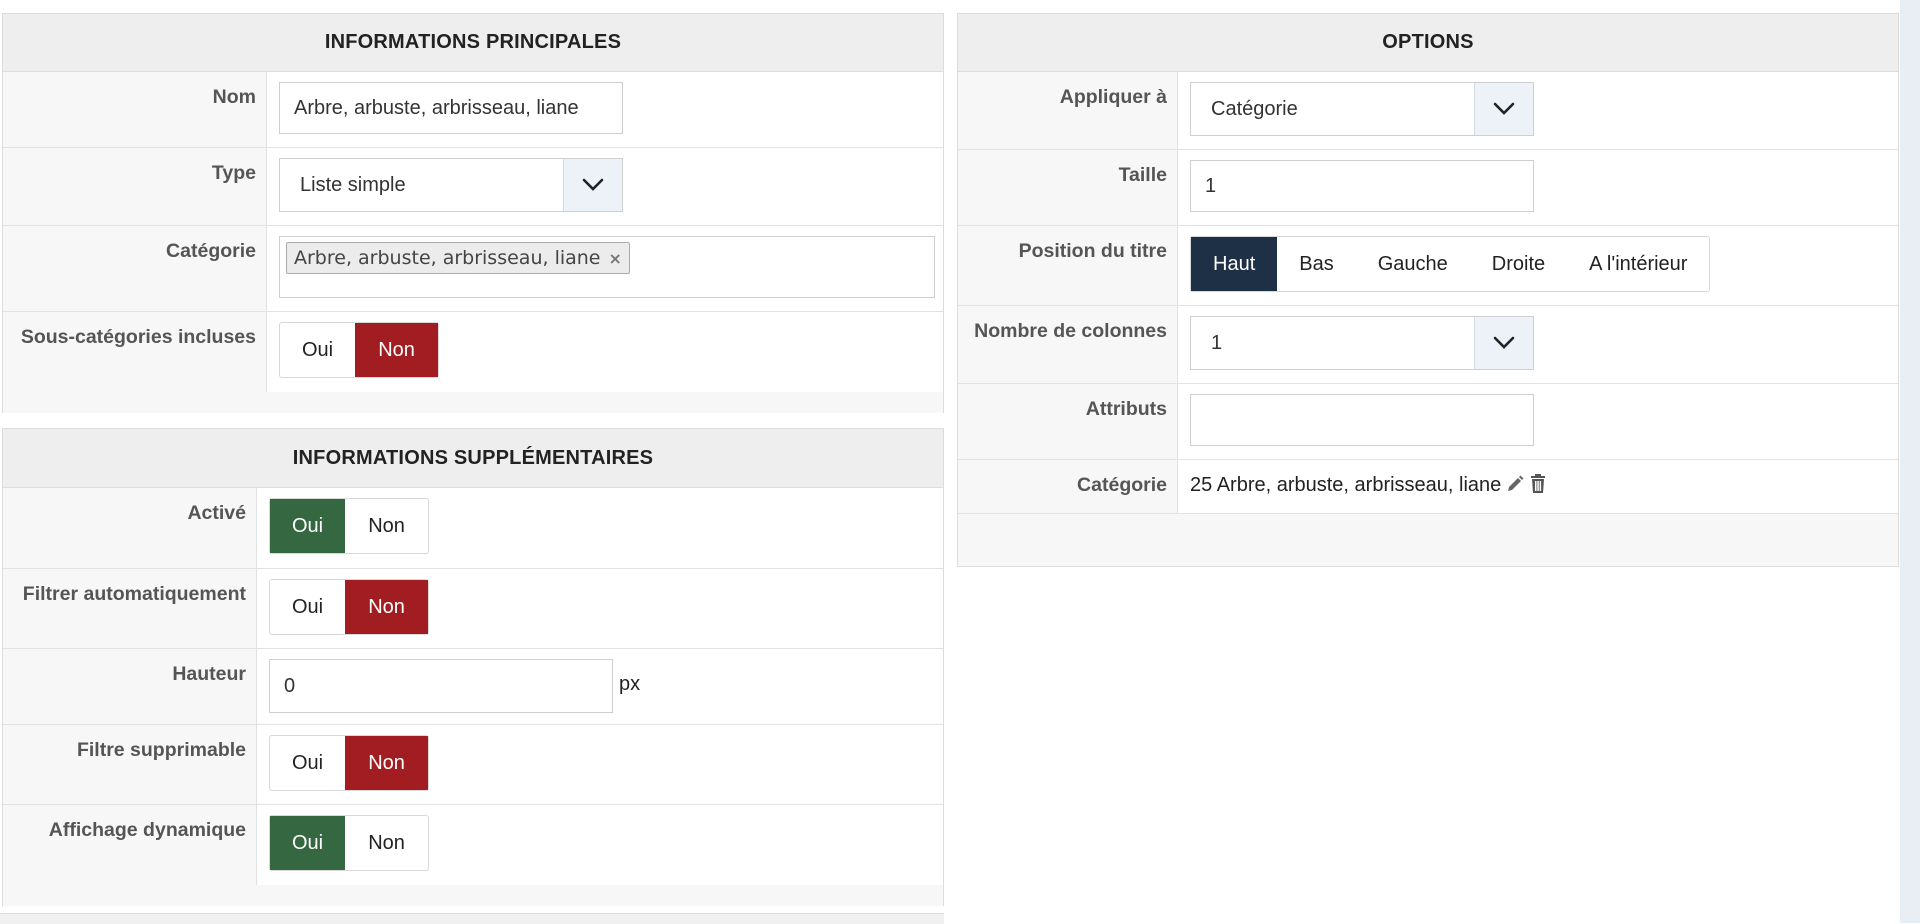 The height and width of the screenshot is (924, 1920). Describe the element at coordinates (630, 684) in the screenshot. I see `hauteur-unit: px` at that location.